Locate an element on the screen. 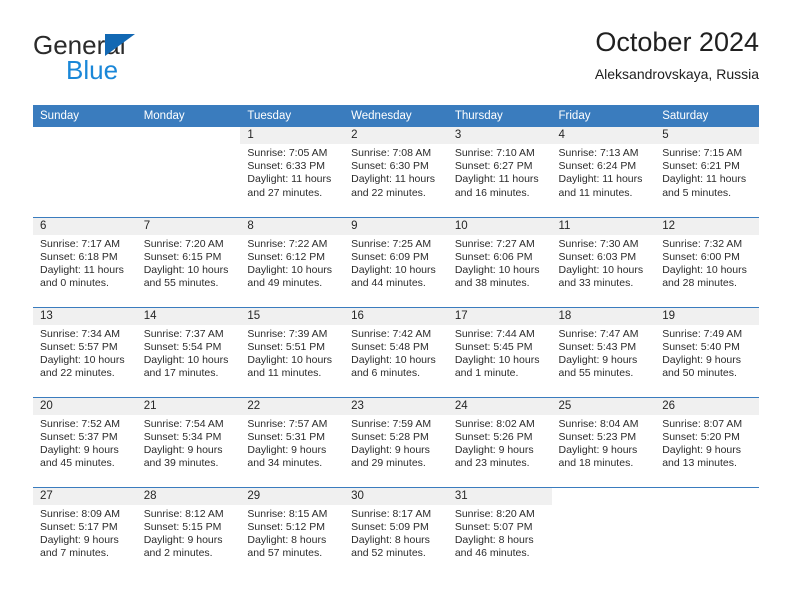  sunset-time: Sunset: 5:28 PM is located at coordinates (390, 436).